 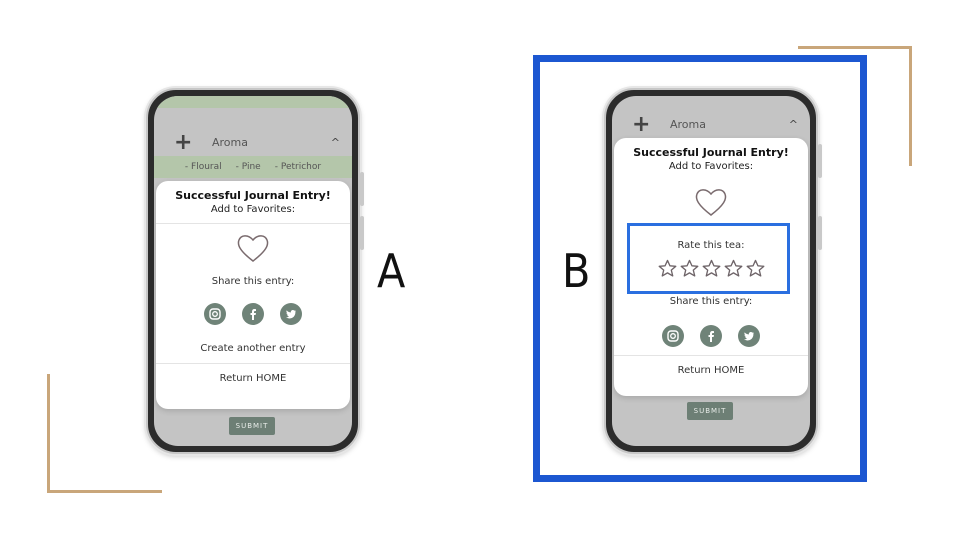 What do you see at coordinates (203, 167) in the screenshot?
I see `tag-item: - Floural` at bounding box center [203, 167].